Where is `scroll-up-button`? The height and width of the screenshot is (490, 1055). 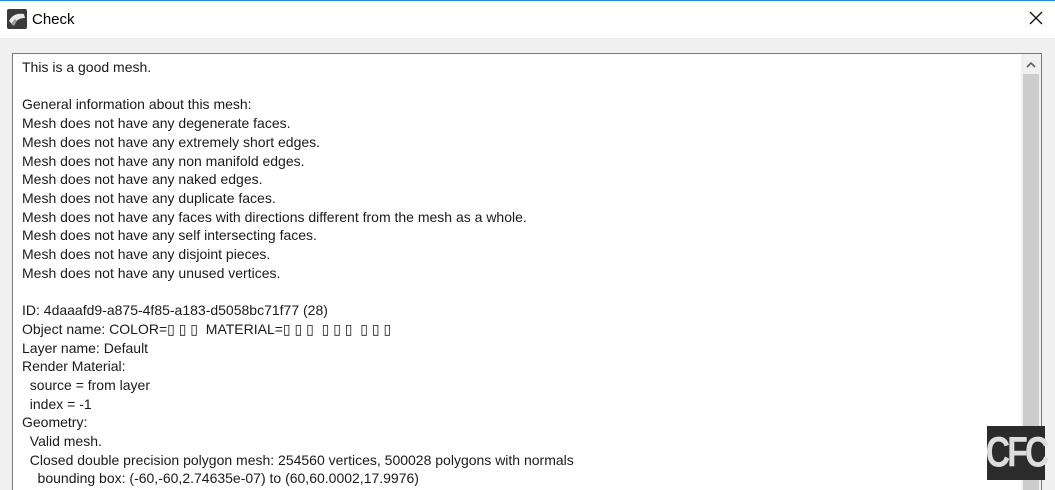 scroll-up-button is located at coordinates (1031, 64).